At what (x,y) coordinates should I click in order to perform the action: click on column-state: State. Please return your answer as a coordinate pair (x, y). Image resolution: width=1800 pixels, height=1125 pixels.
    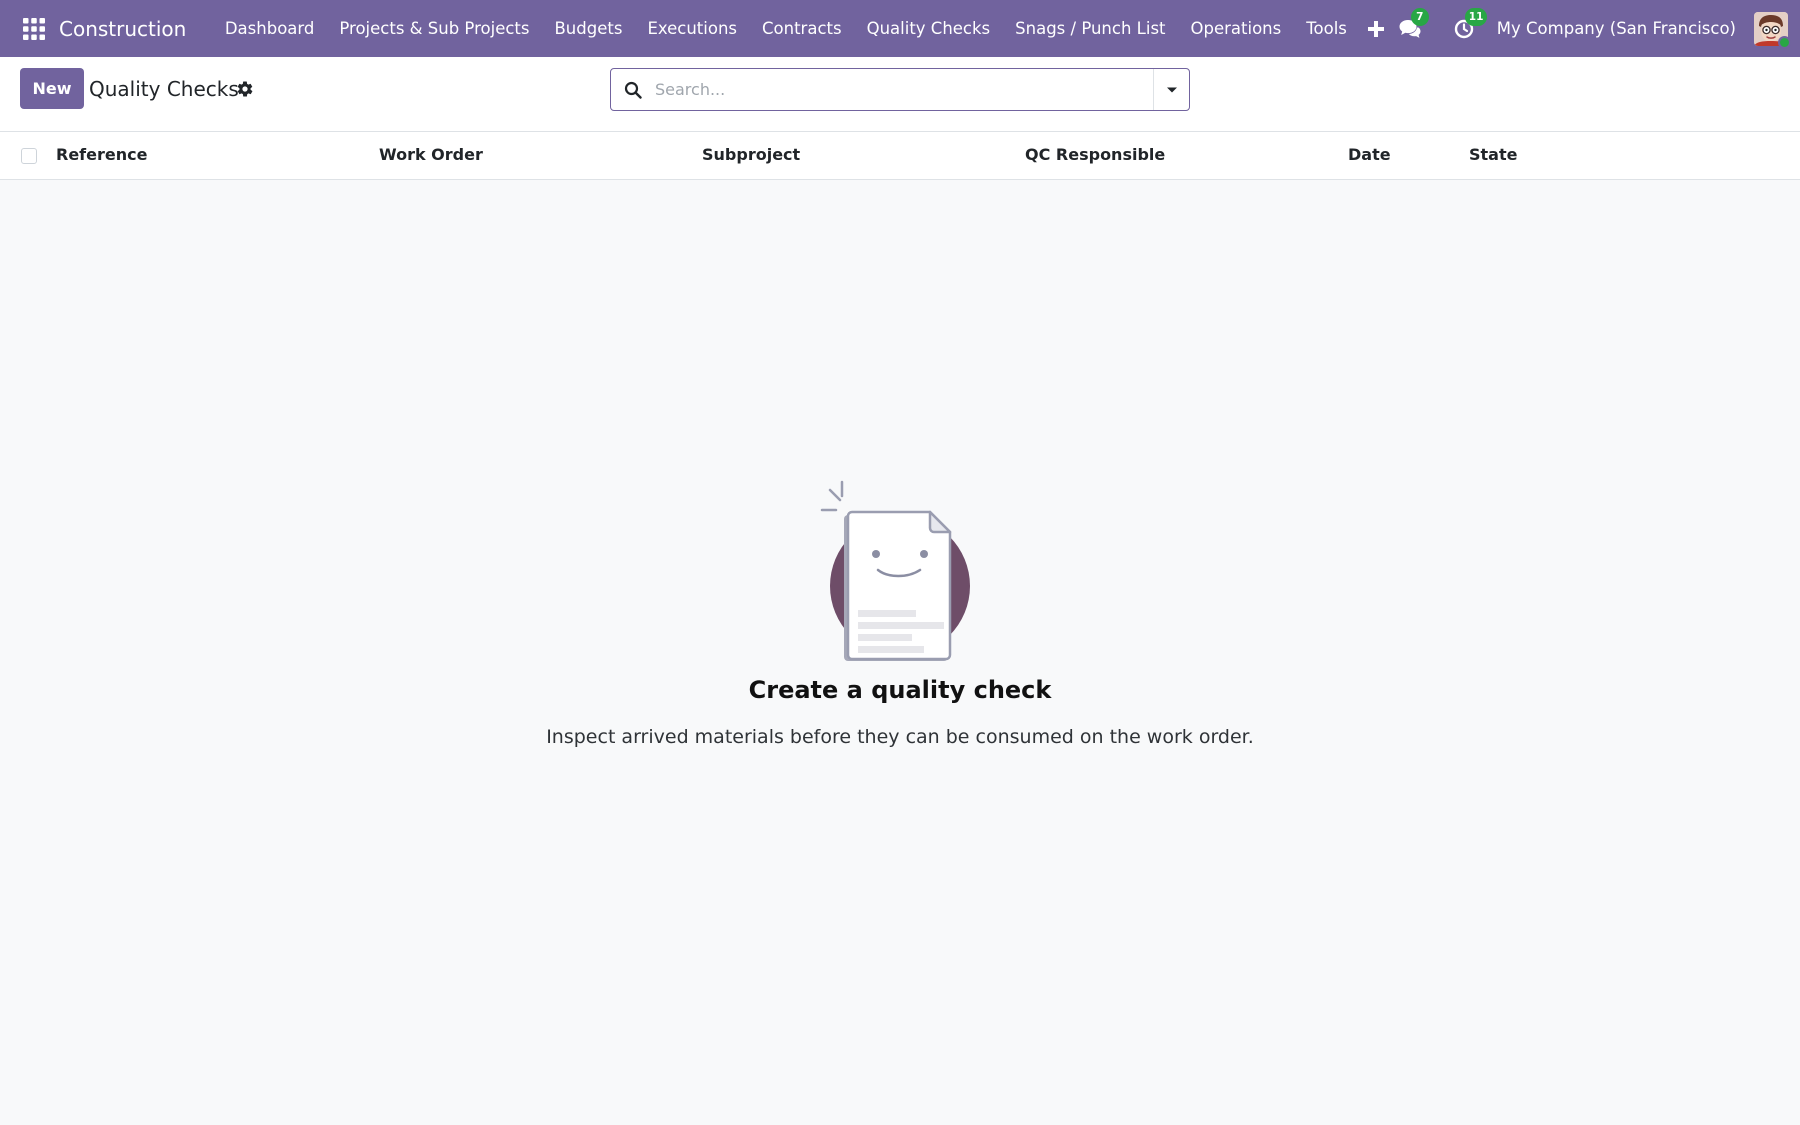
    Looking at the image, I should click on (1493, 154).